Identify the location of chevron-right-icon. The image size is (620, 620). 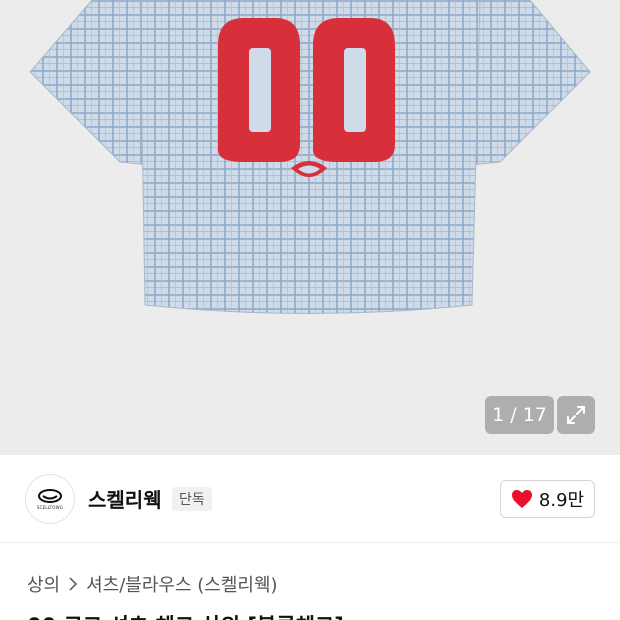
(73, 584).